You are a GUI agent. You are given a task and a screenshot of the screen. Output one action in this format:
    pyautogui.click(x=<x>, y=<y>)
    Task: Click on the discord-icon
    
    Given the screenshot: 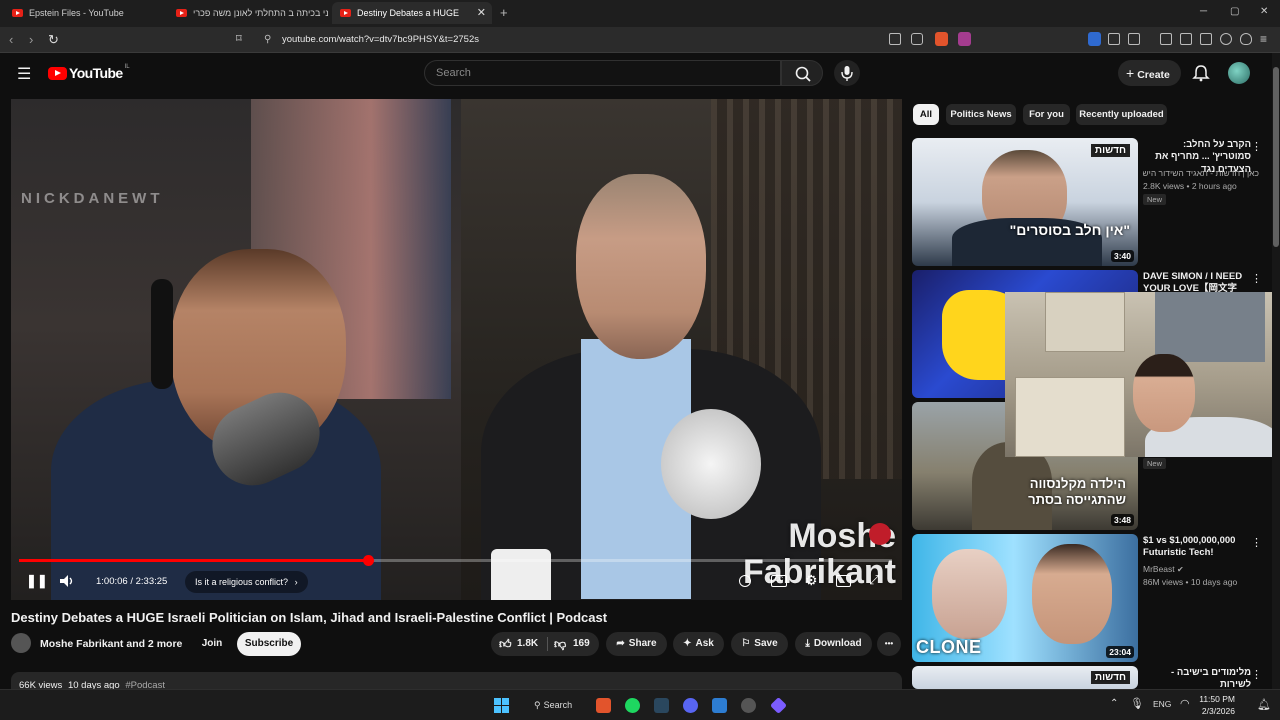 What is the action you would take?
    pyautogui.click(x=690, y=705)
    